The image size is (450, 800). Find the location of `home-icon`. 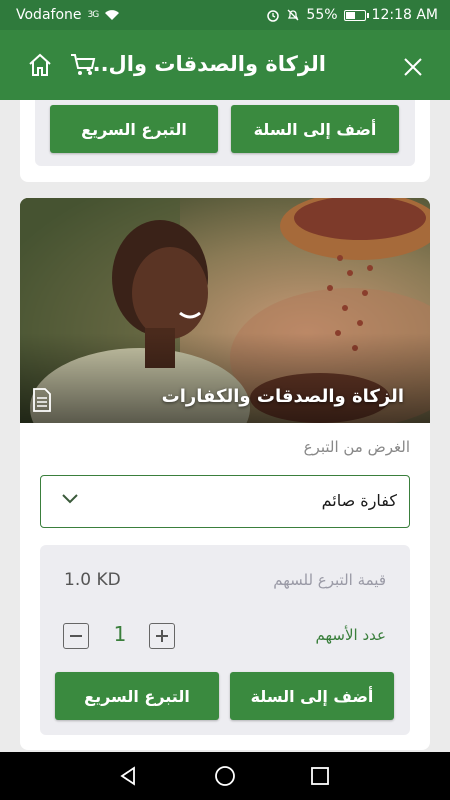

home-icon is located at coordinates (40, 65).